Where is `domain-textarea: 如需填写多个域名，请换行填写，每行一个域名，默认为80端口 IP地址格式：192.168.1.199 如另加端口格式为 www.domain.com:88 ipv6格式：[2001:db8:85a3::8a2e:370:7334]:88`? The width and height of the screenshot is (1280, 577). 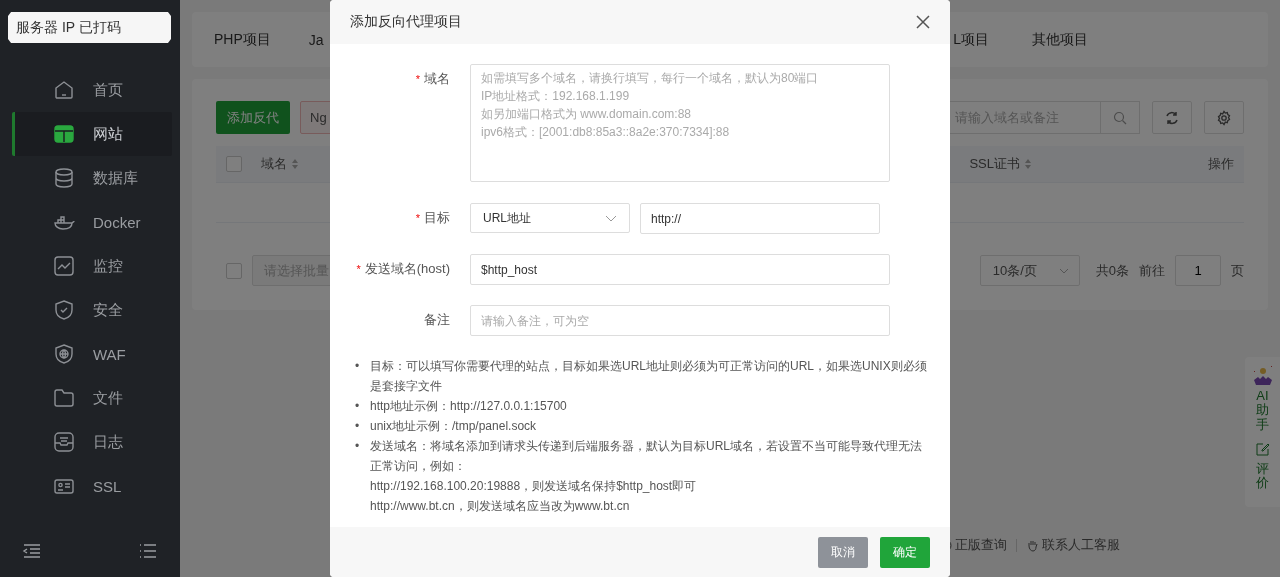
domain-textarea: 如需填写多个域名，请换行填写，每行一个域名，默认为80端口 IP地址格式：192.168.1.199 如另加端口格式为 www.domain.com:88 ipv6格式：[2001:db8:85a3::8a2e:370:7334]:88 is located at coordinates (680, 123).